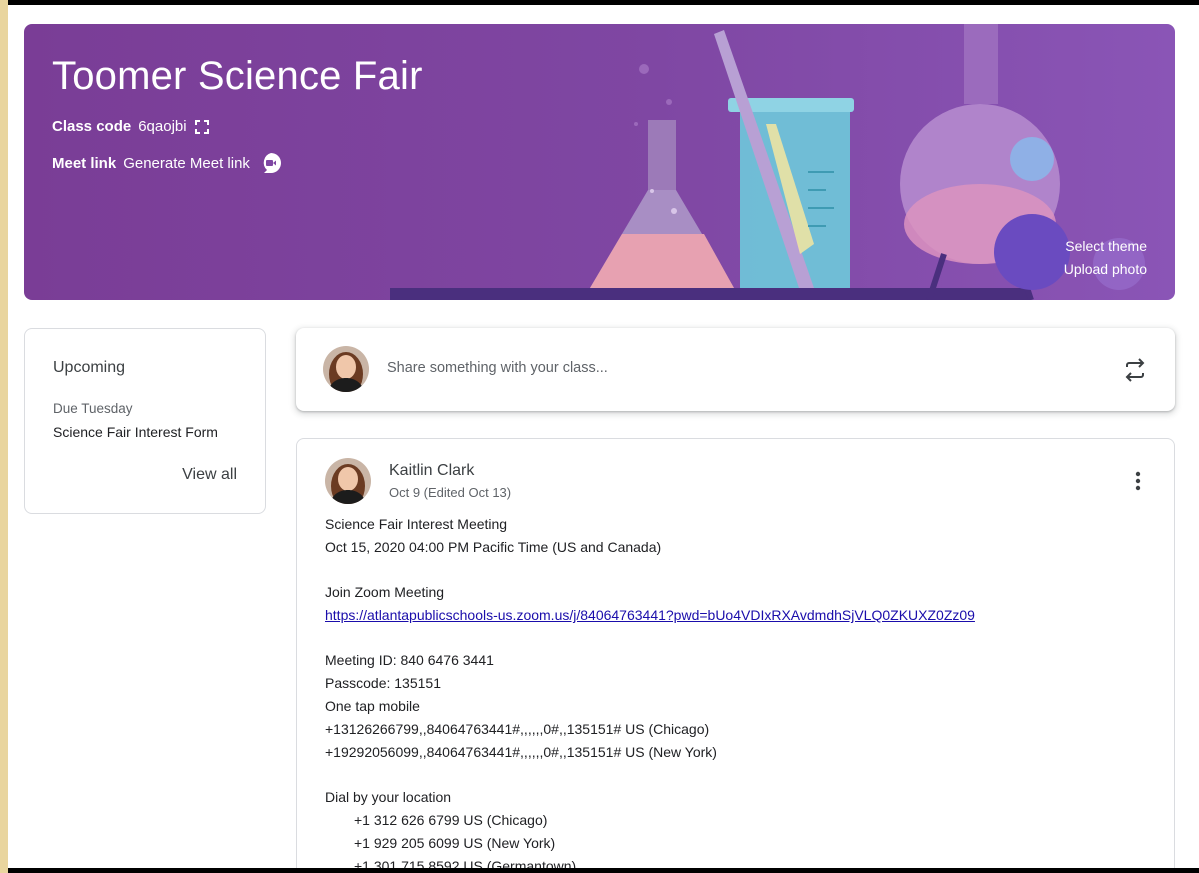 The image size is (1199, 873). I want to click on frame-border, so click(4, 436).